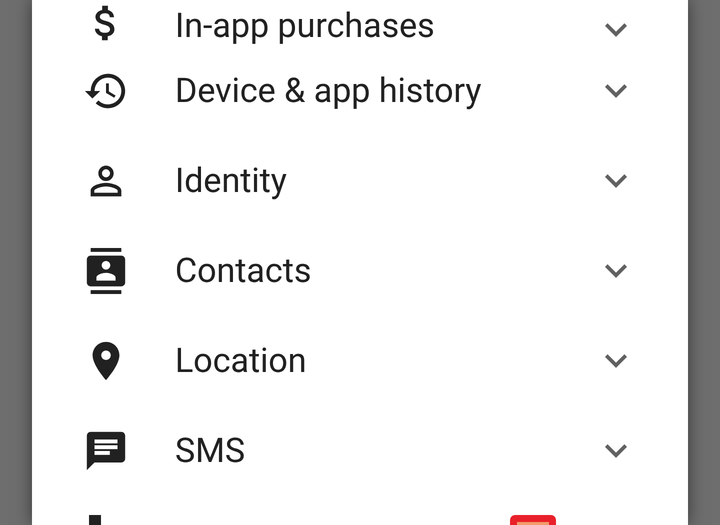 This screenshot has height=525, width=720. I want to click on permission-label: In-app purchases, so click(305, 26).